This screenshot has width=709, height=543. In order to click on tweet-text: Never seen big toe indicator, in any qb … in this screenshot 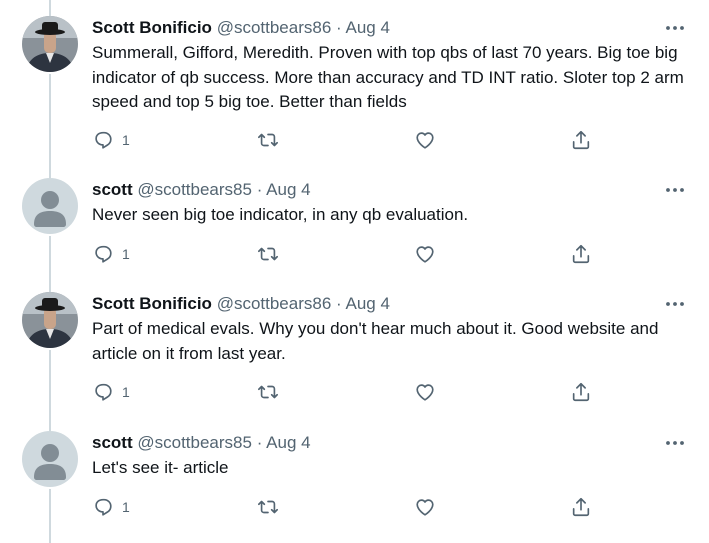, I will do `click(280, 214)`.